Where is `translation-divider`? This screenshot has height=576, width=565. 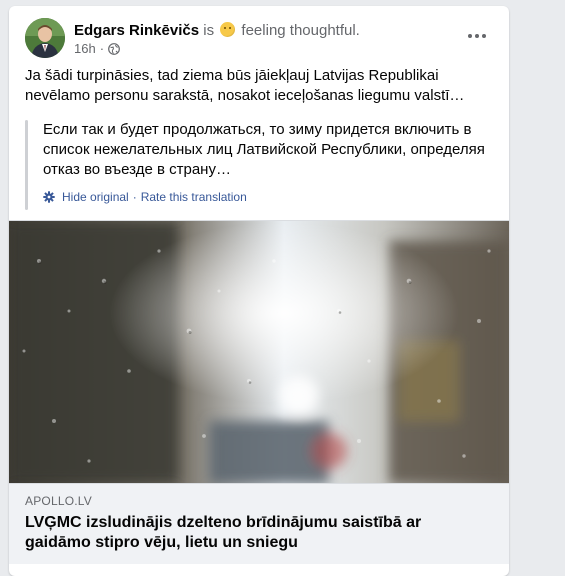 translation-divider is located at coordinates (26, 165).